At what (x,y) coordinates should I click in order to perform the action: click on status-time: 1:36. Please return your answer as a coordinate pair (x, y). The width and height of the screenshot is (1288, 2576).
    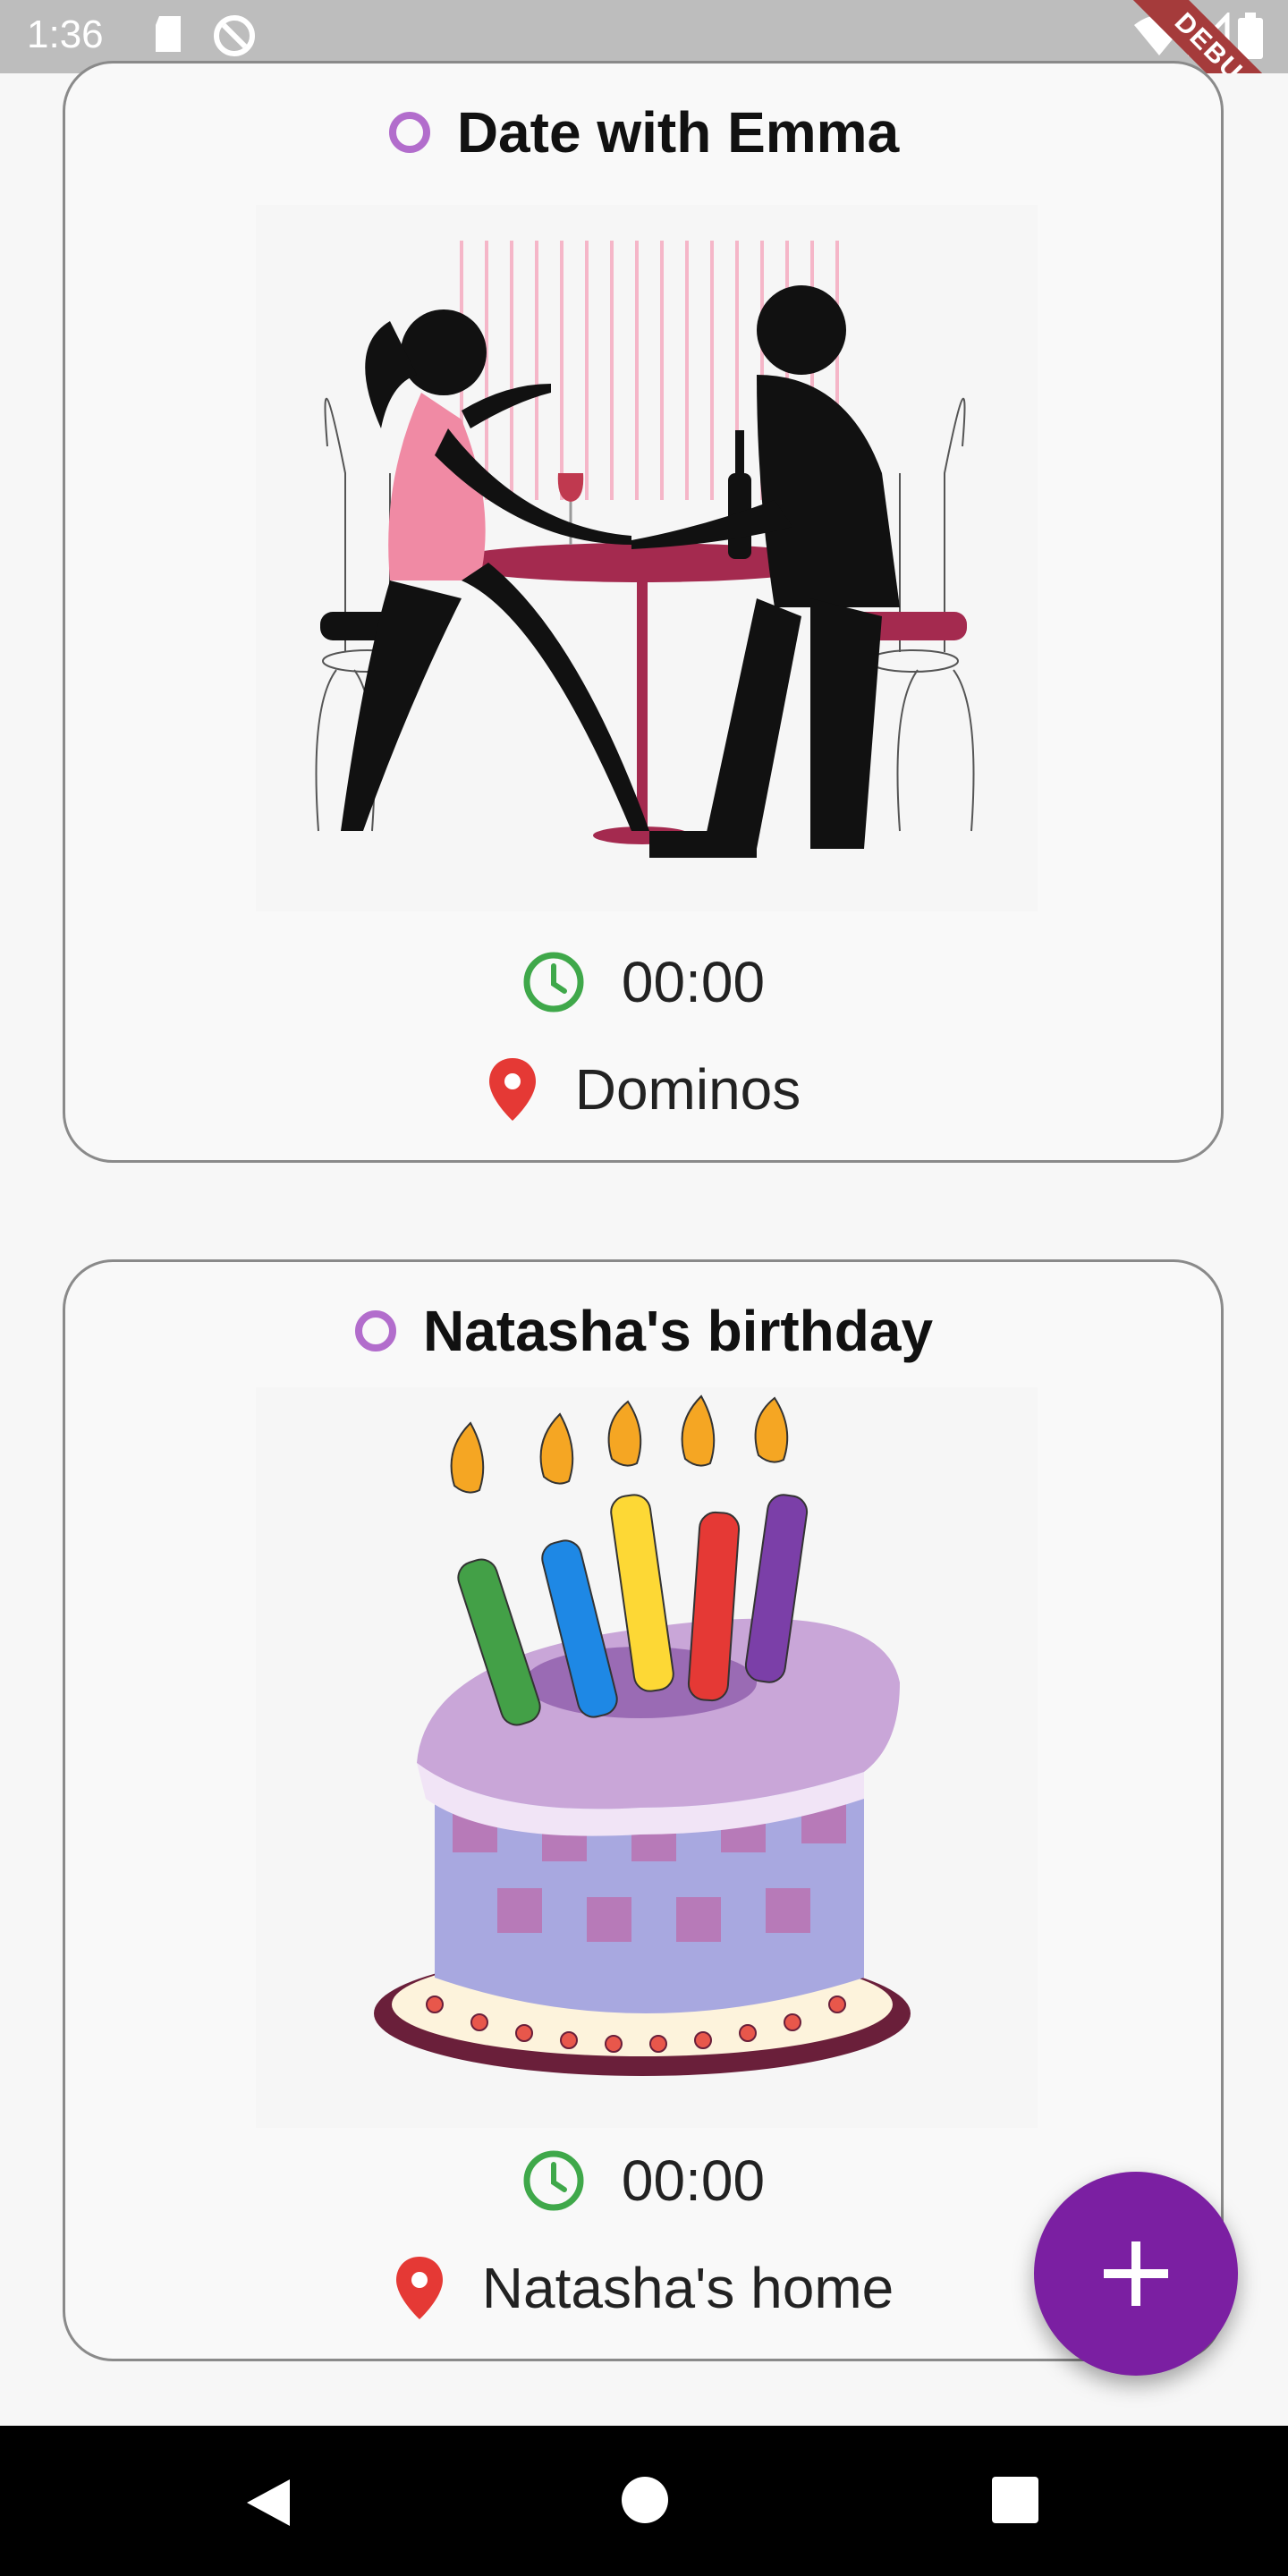
    Looking at the image, I should click on (65, 34).